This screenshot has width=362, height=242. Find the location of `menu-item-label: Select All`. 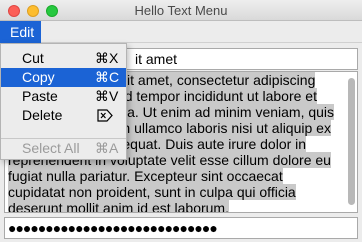

menu-item-label: Select All is located at coordinates (51, 148).